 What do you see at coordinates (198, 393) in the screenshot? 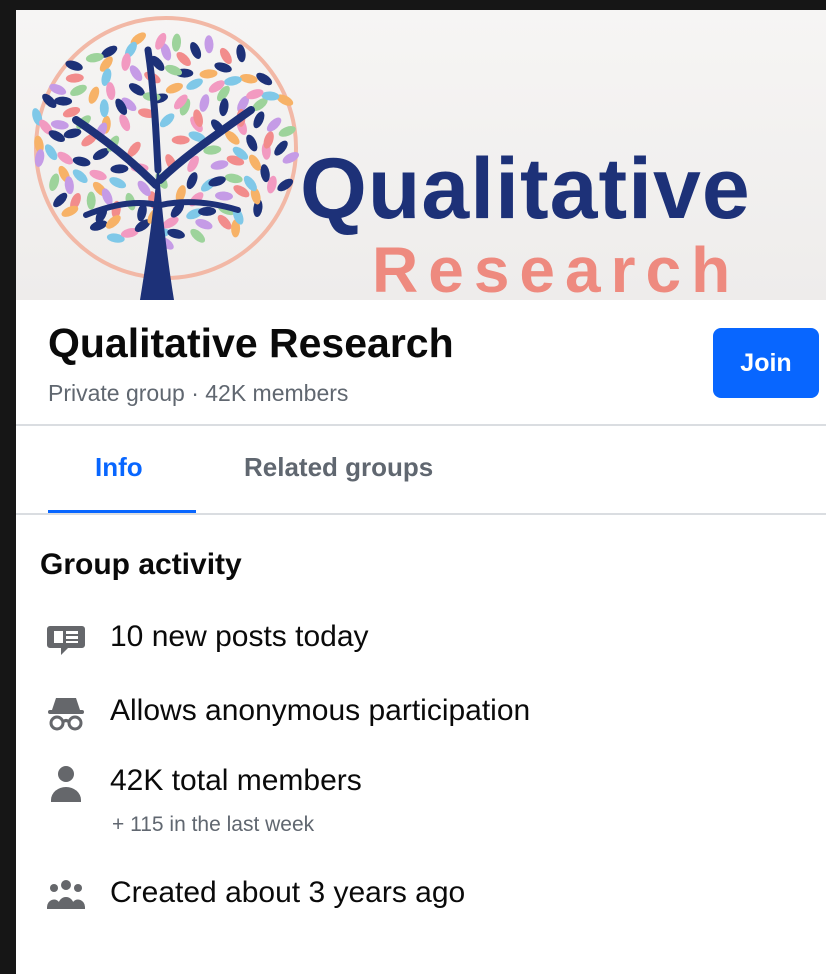
I see `group-meta: Private group · 42K members` at bounding box center [198, 393].